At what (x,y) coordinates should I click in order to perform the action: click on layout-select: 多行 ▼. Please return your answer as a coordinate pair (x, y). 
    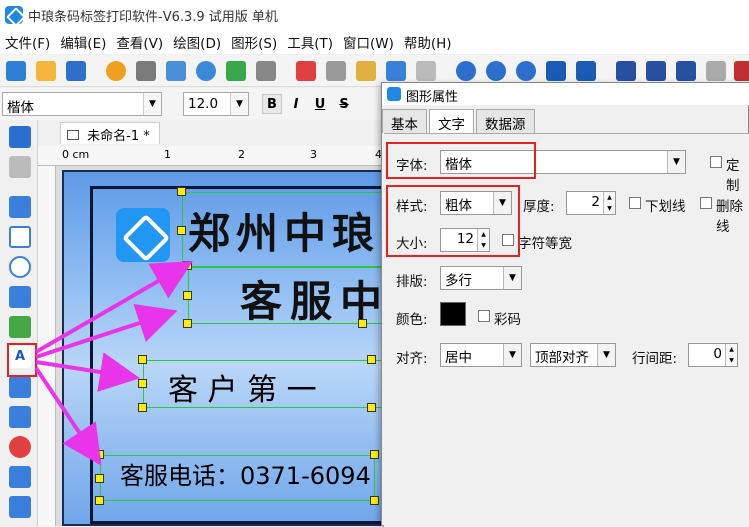
    Looking at the image, I should click on (481, 278).